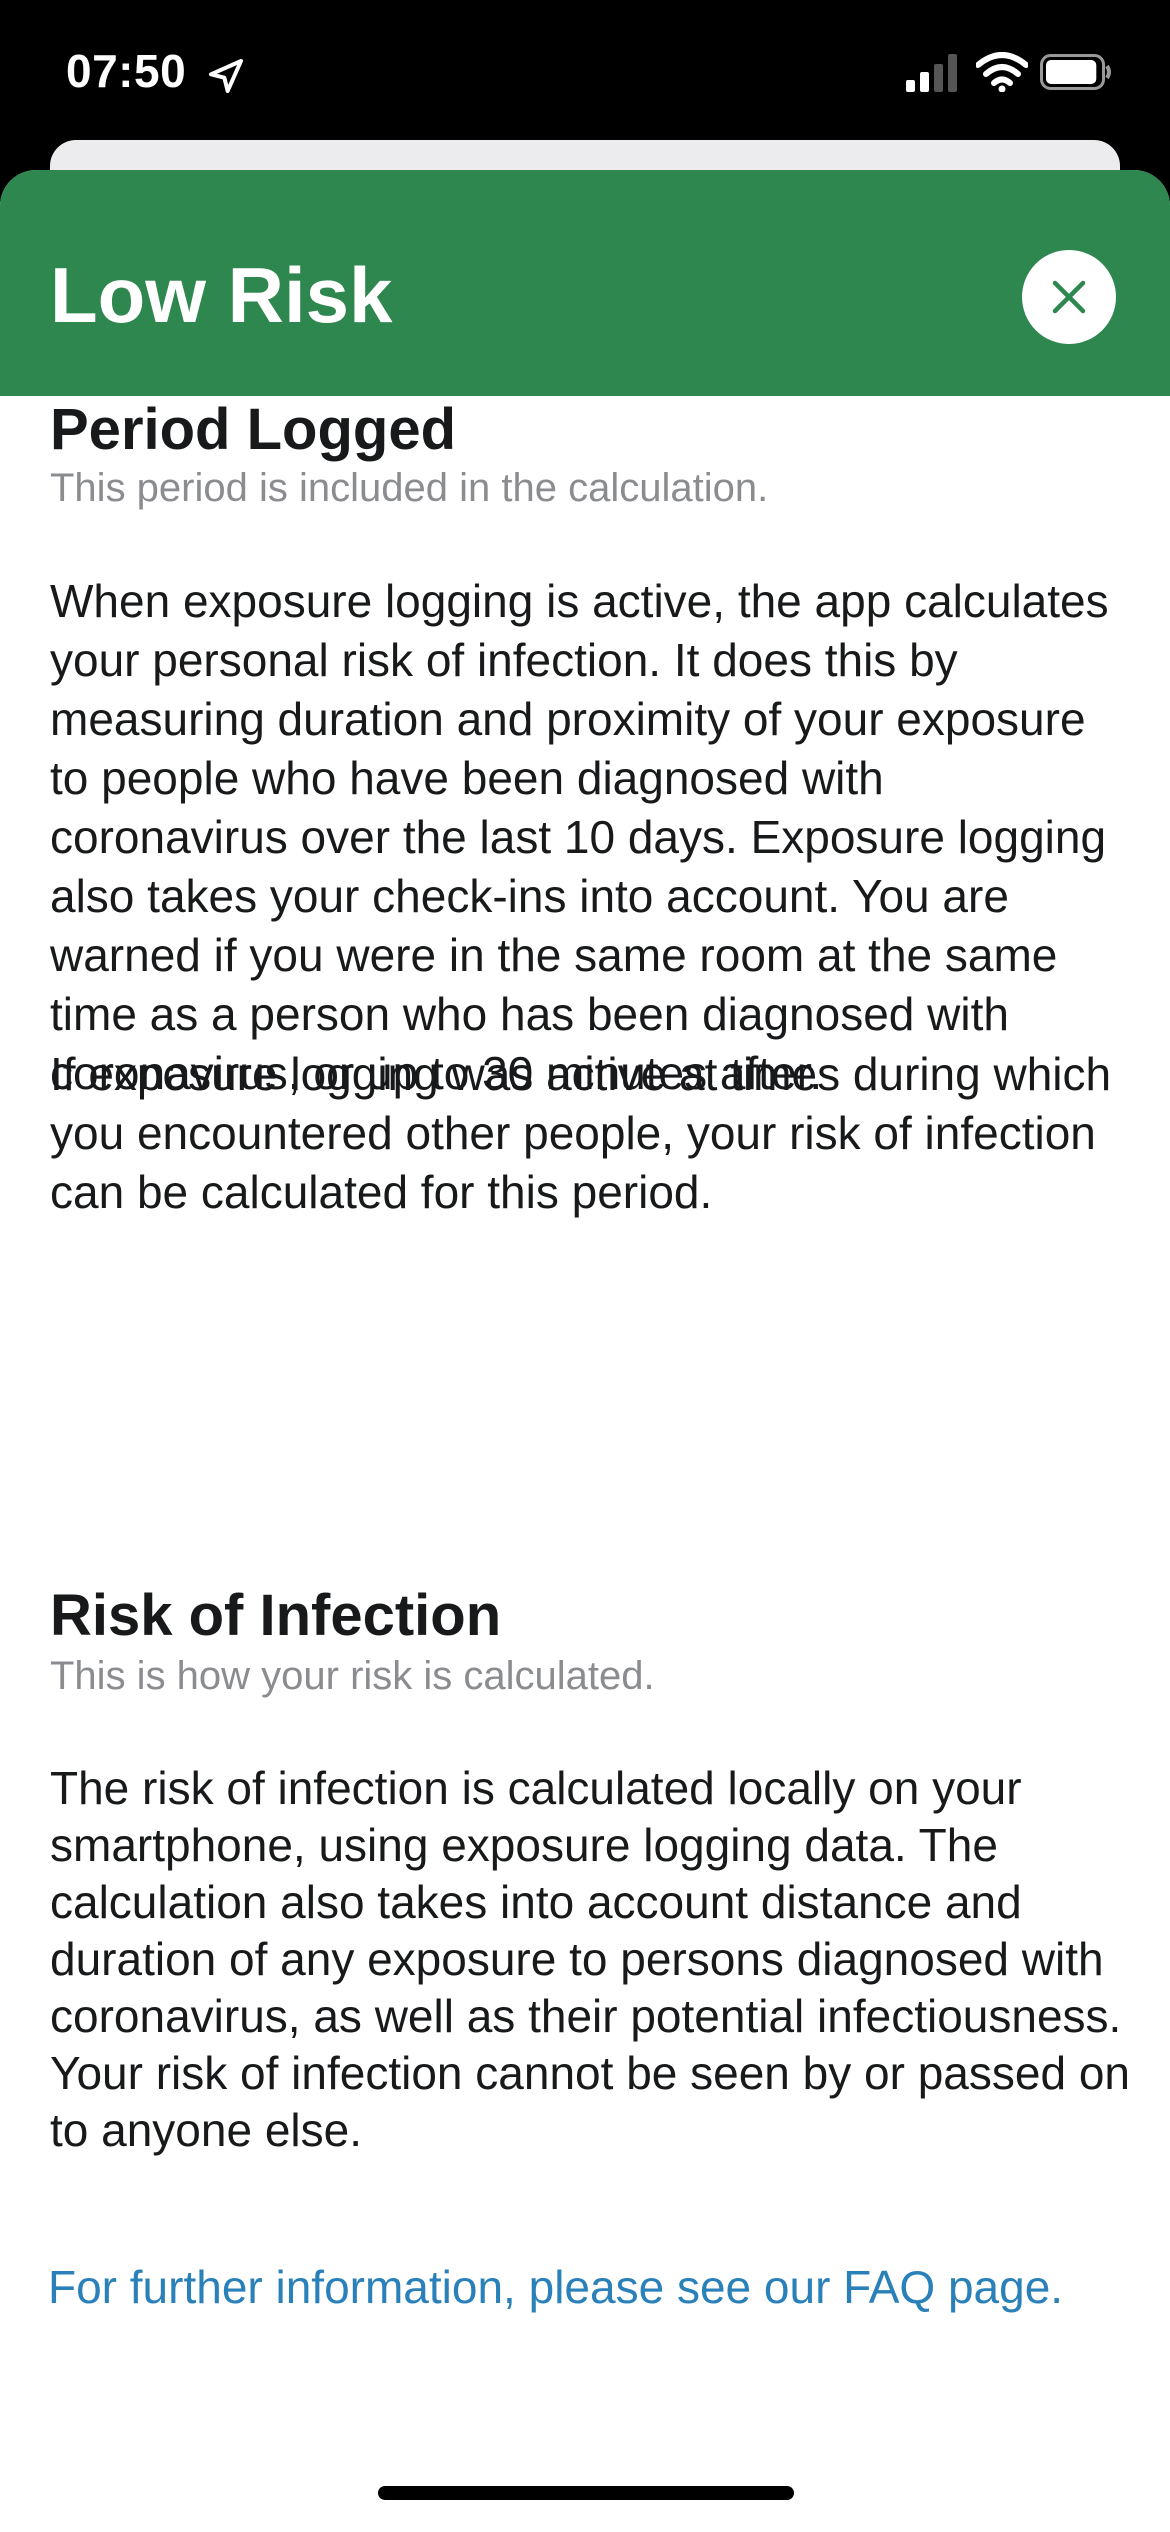 The image size is (1170, 2532). I want to click on close-button, so click(1069, 297).